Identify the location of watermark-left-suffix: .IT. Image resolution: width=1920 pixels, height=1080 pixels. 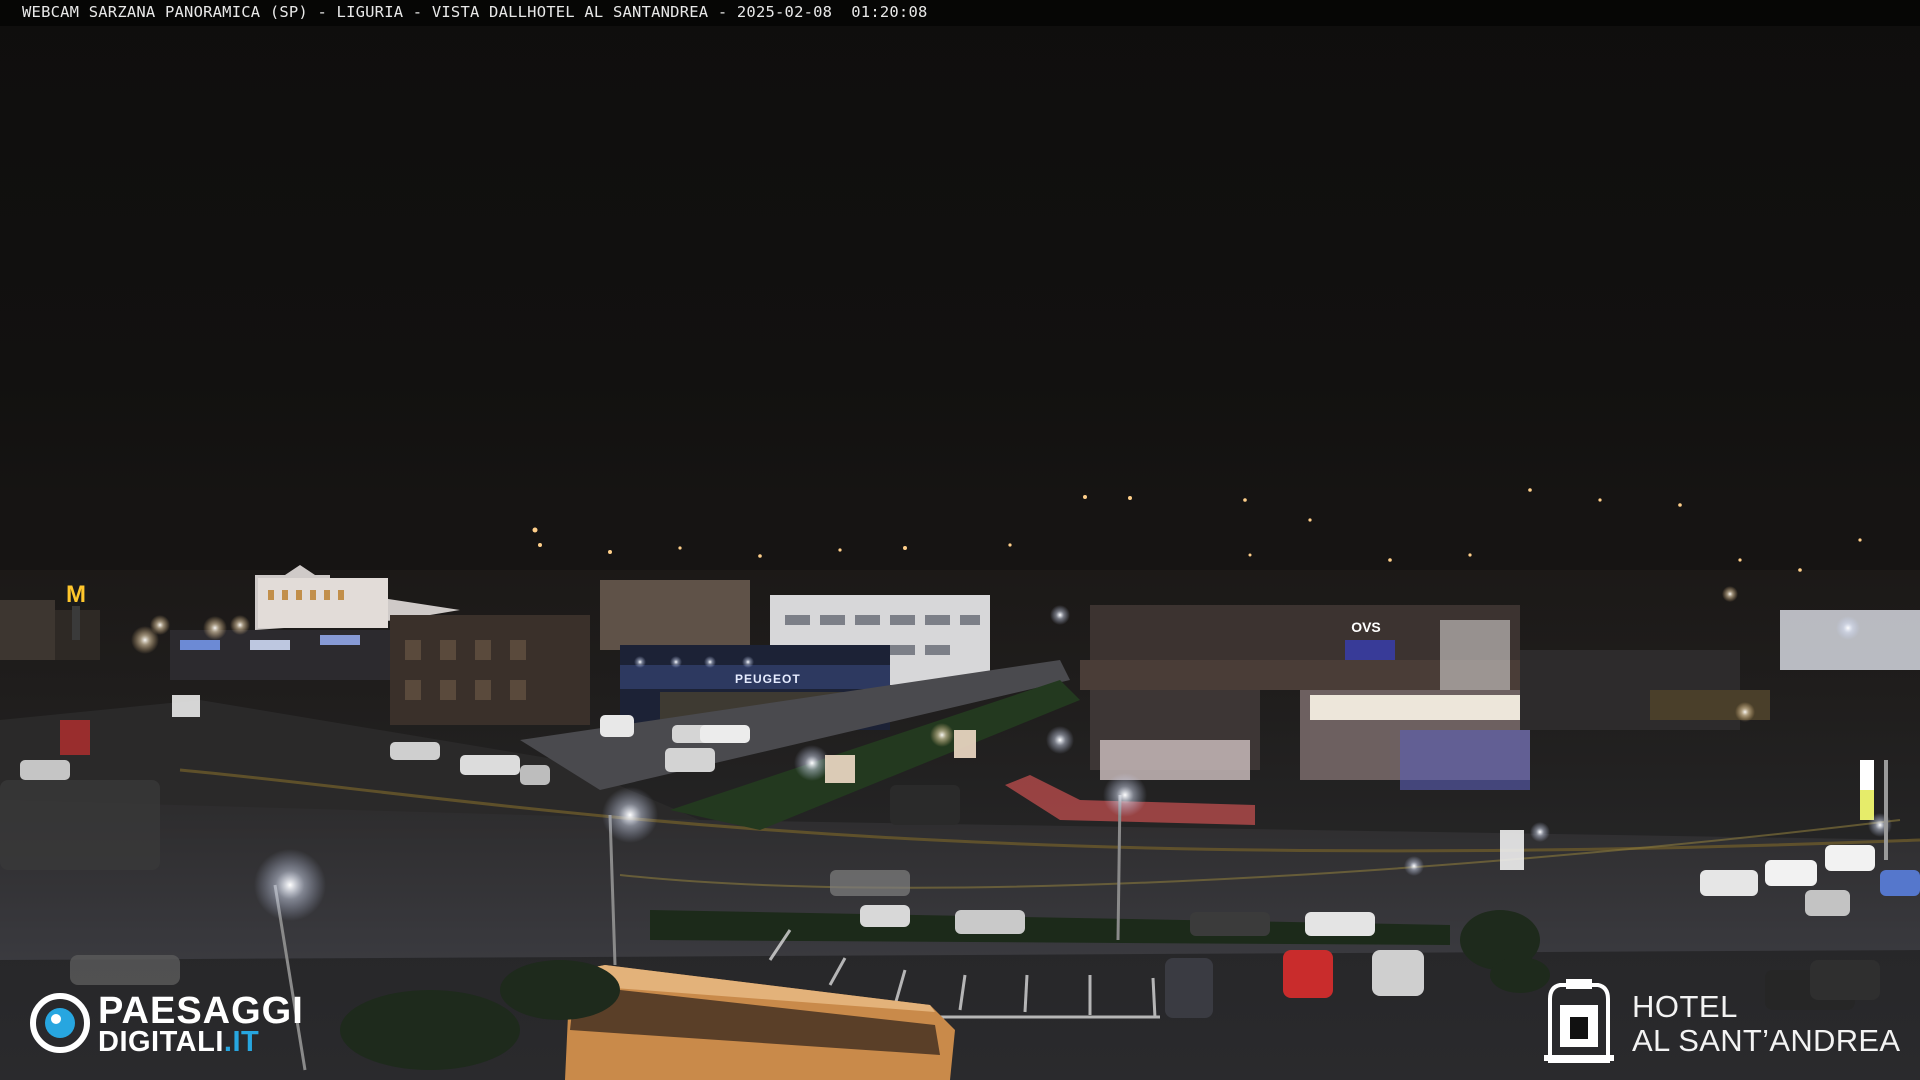
(241, 1042).